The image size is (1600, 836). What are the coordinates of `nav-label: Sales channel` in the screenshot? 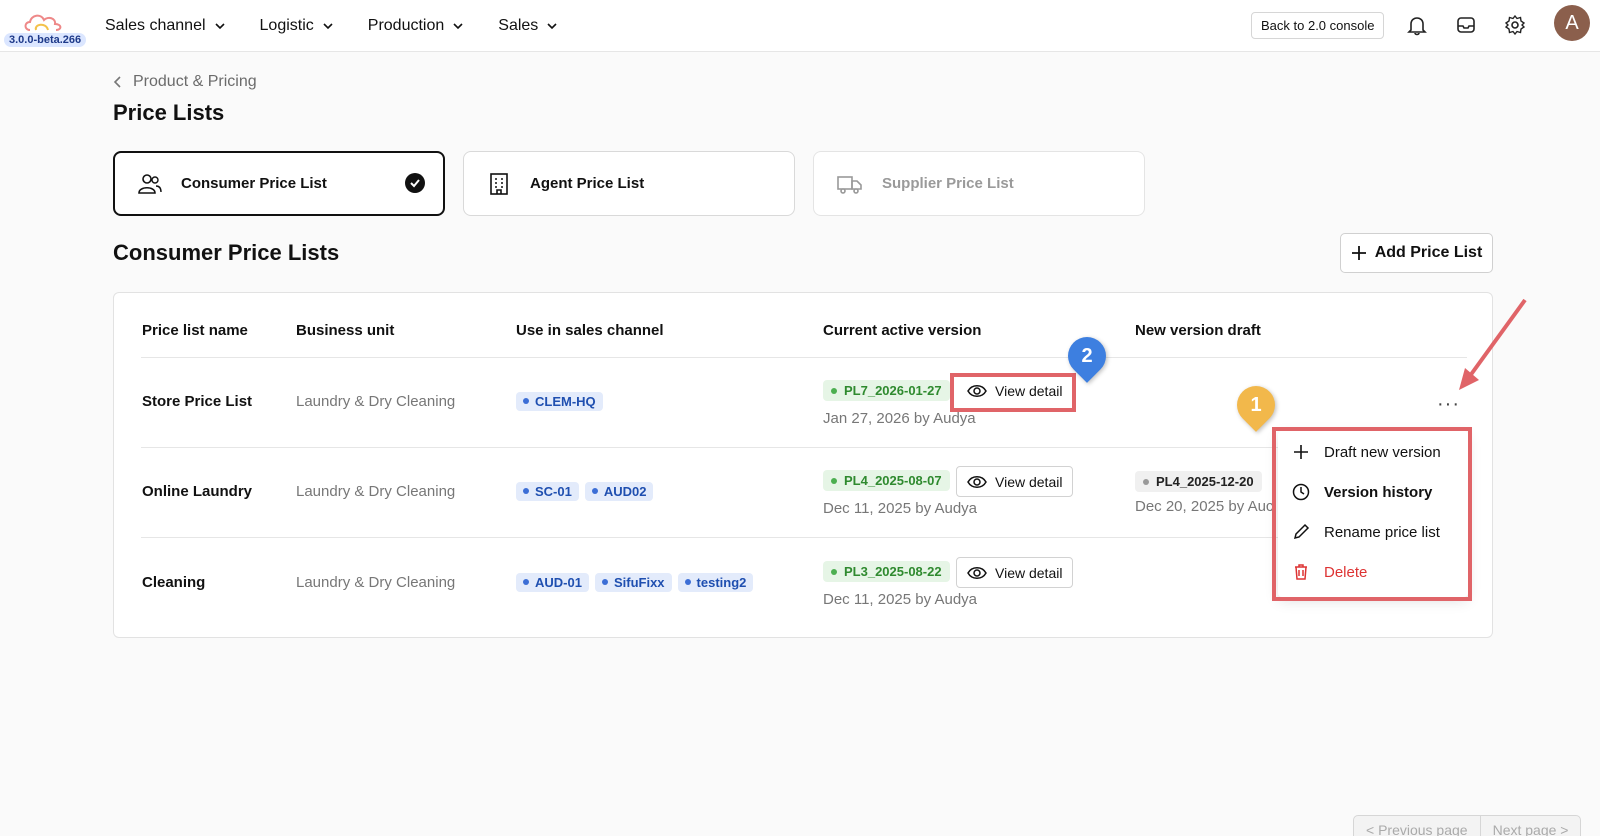 It's located at (155, 25).